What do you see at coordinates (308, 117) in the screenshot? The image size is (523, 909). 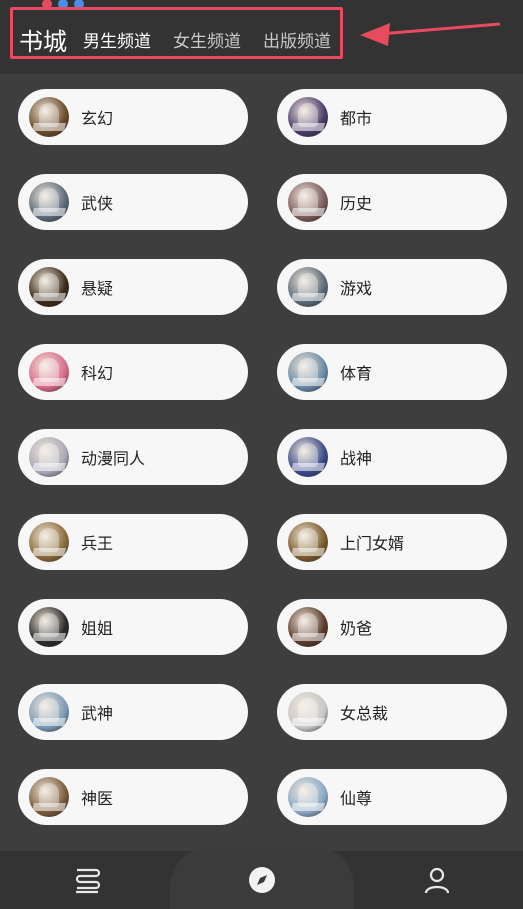 I see `book-cover-dushi-icon` at bounding box center [308, 117].